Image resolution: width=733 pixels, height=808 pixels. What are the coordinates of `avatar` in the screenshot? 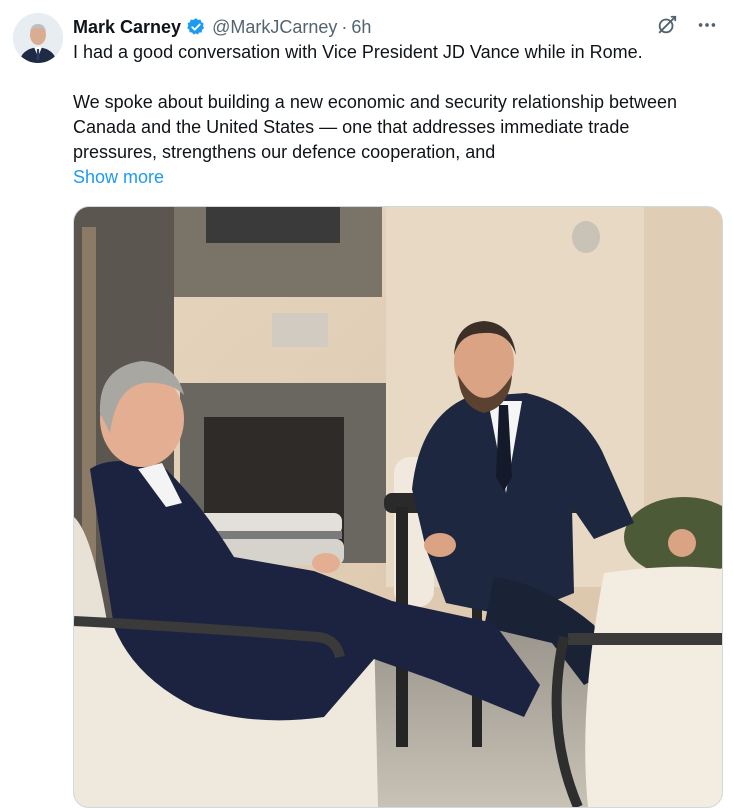 It's located at (38, 38).